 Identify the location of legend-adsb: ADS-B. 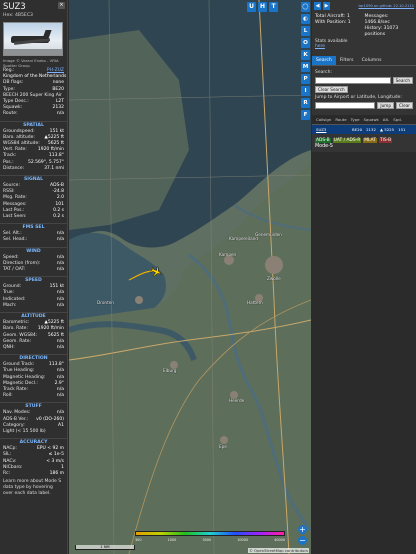
(323, 140).